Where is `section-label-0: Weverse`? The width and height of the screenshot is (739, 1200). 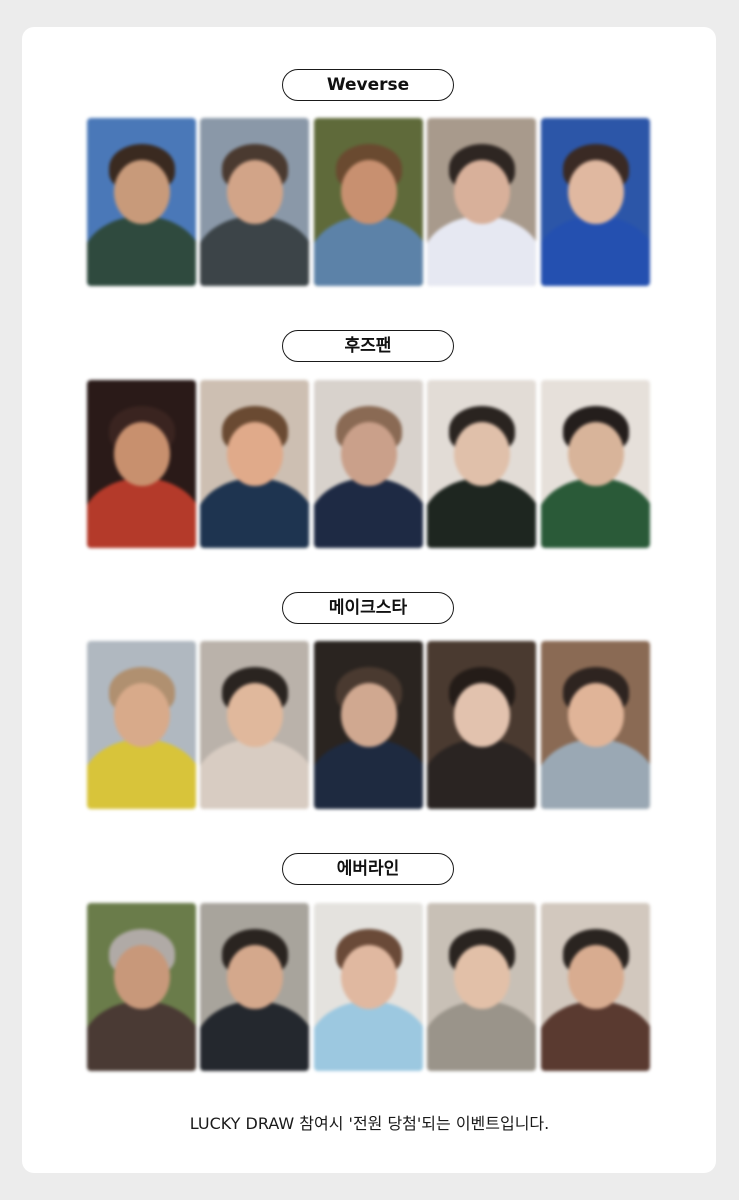
section-label-0: Weverse is located at coordinates (368, 85).